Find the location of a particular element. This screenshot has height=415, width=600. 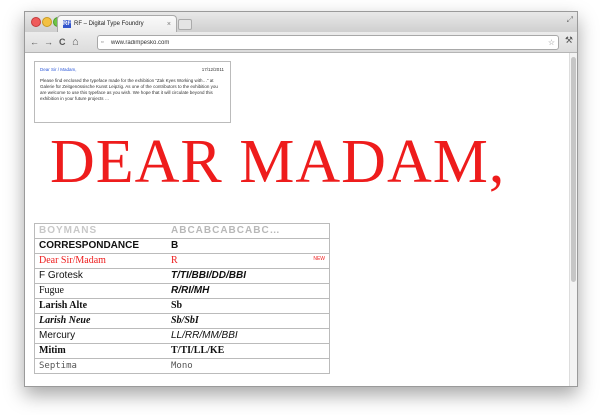

toolbar: ← → C ⌂ ▫ ☆ ⚒ is located at coordinates (301, 42).